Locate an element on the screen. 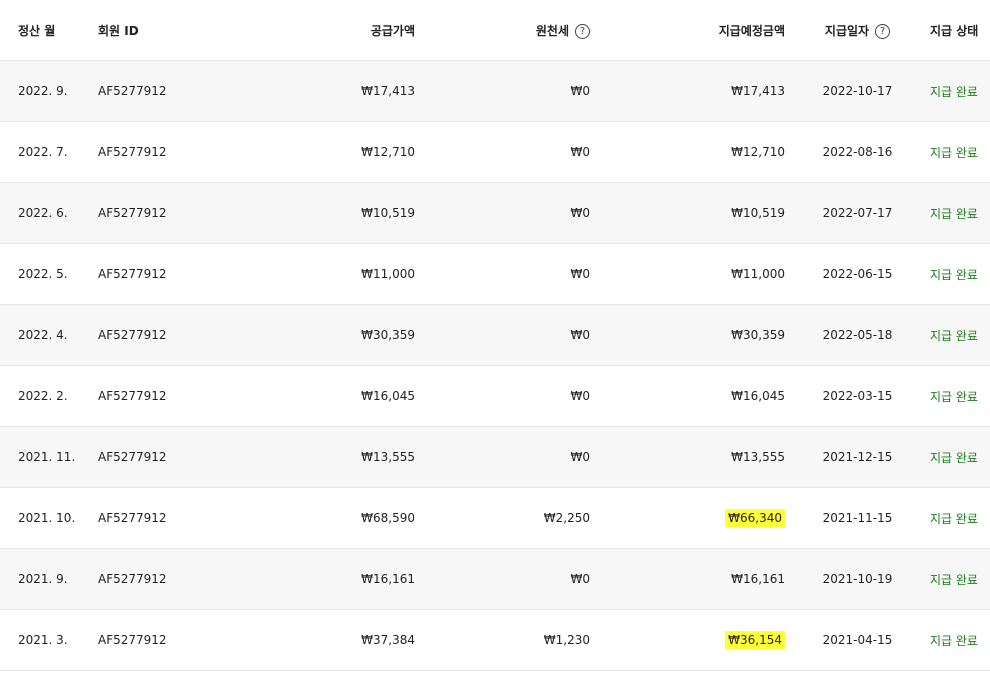 The height and width of the screenshot is (674, 990). cell-pay-date: 2022-10-17 is located at coordinates (857, 91).